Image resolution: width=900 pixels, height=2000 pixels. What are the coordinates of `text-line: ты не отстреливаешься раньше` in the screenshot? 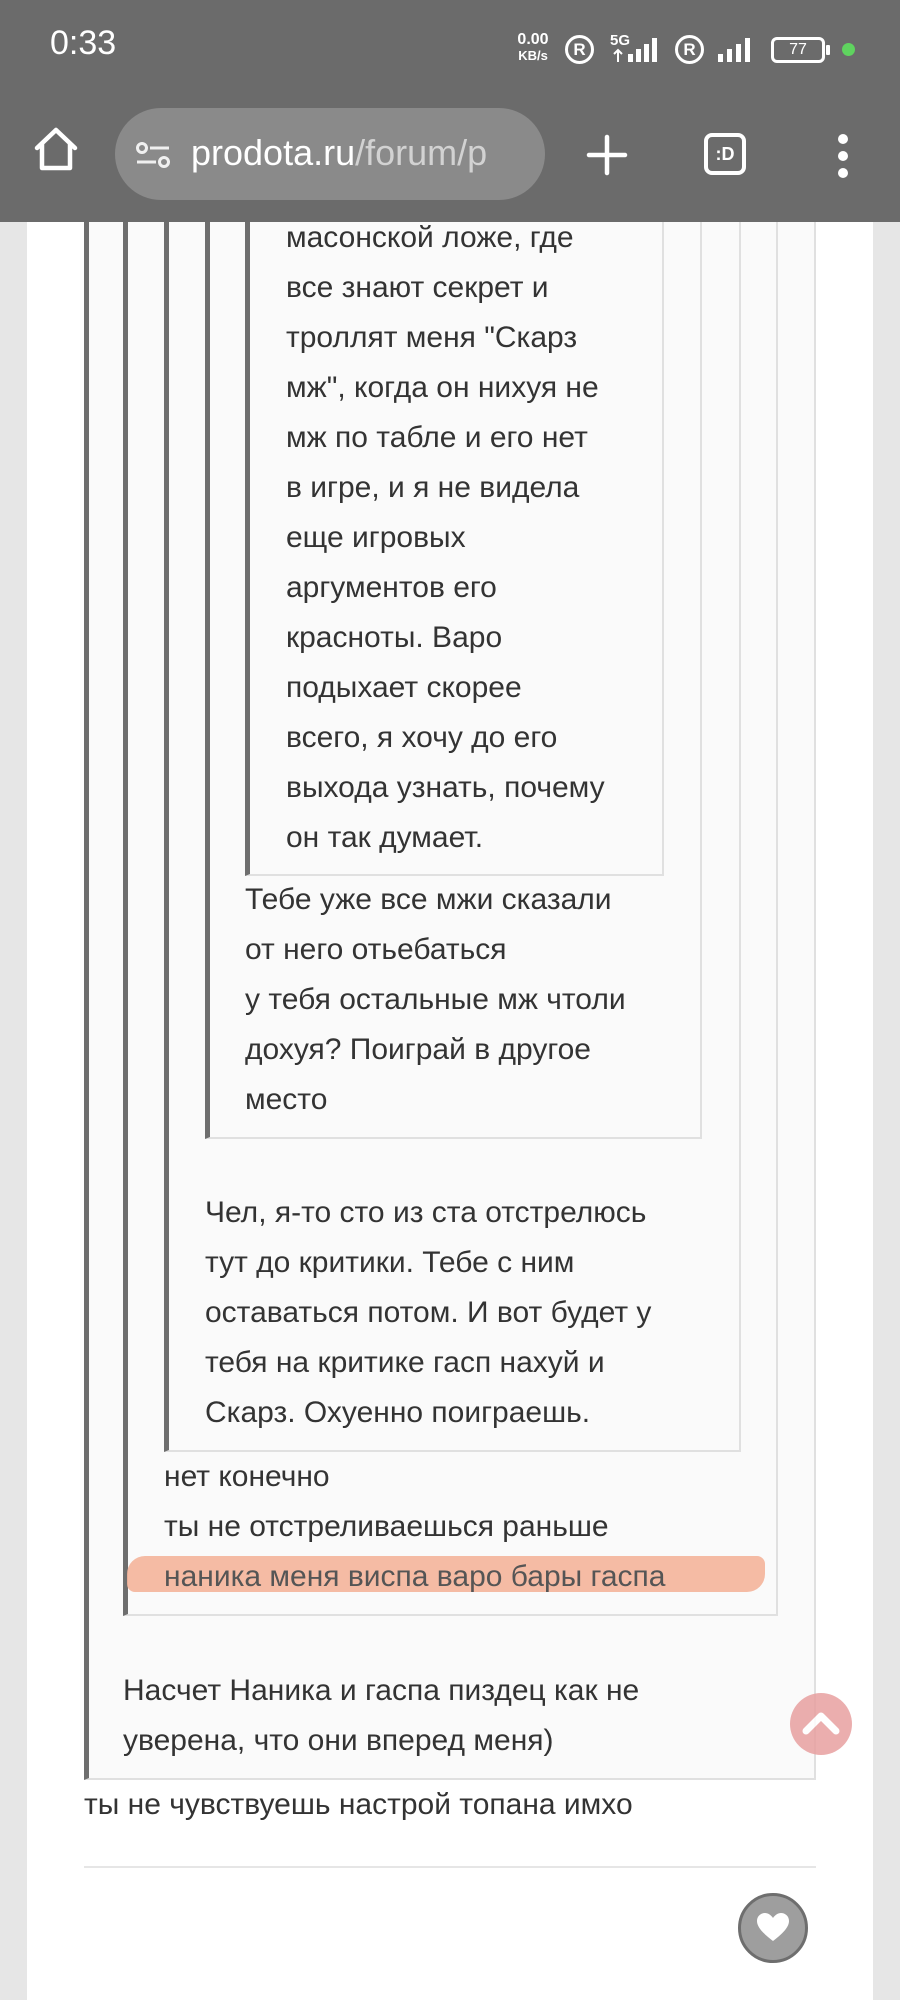 It's located at (386, 1526).